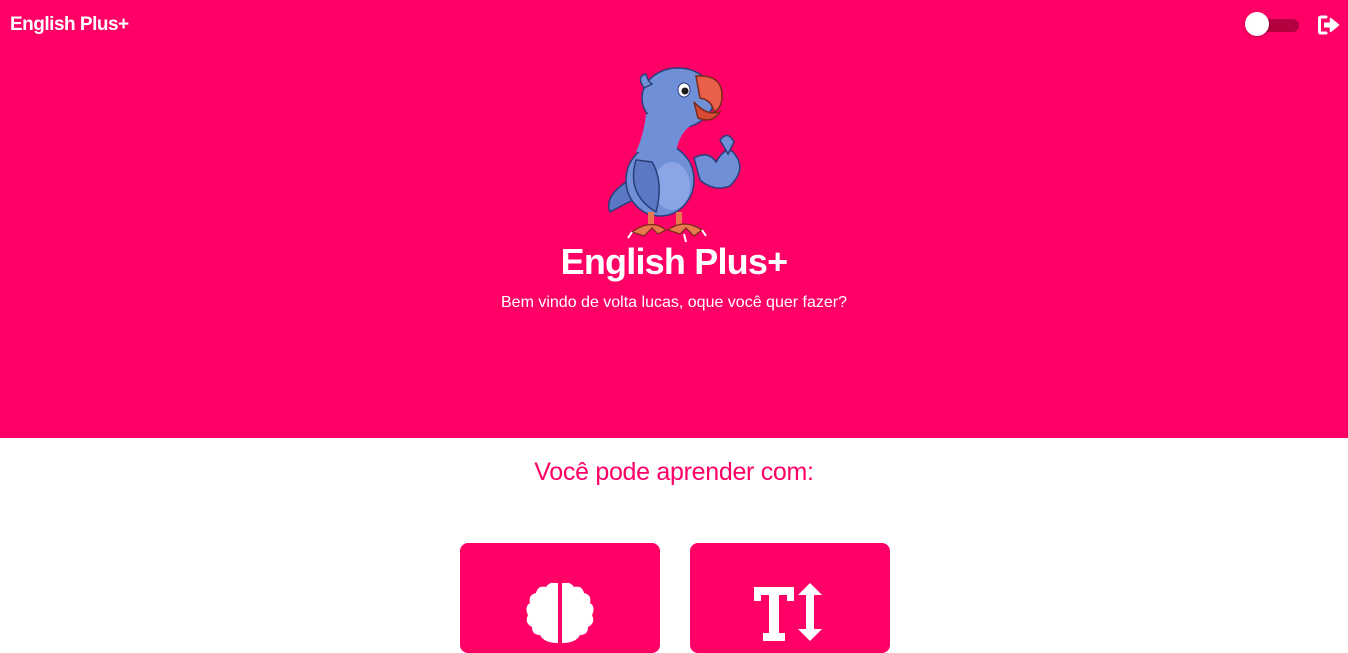  I want to click on logout-button, so click(1329, 25).